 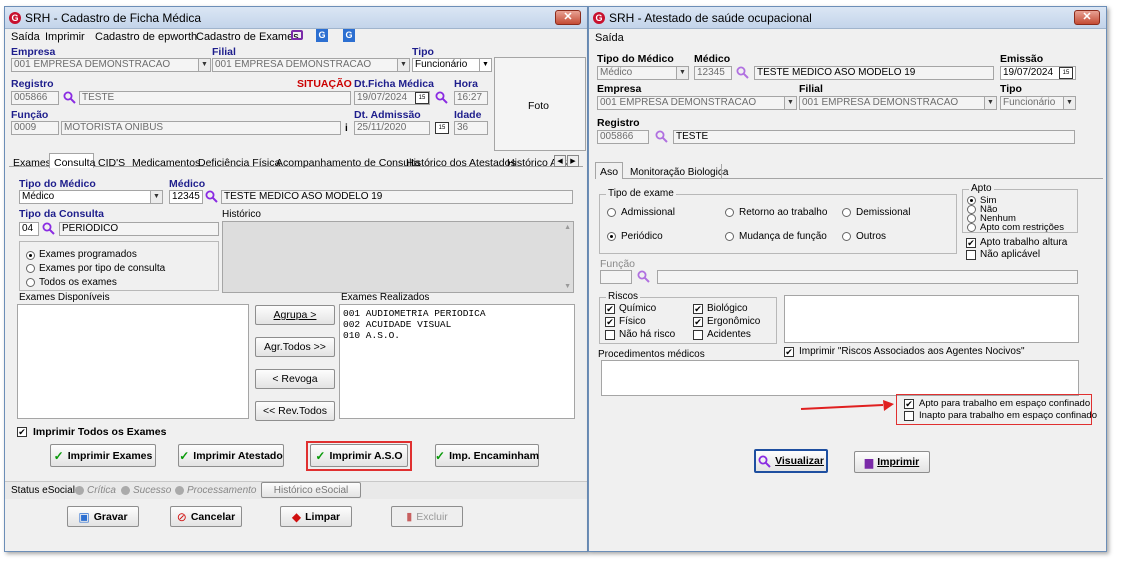 I want to click on title-bar: G SRH - Cadastro de Ficha Médica ✕, so click(x=296, y=18).